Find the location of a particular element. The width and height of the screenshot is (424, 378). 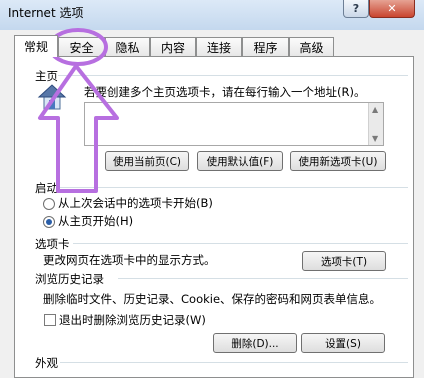

tab-connections: 连接 is located at coordinates (219, 46).